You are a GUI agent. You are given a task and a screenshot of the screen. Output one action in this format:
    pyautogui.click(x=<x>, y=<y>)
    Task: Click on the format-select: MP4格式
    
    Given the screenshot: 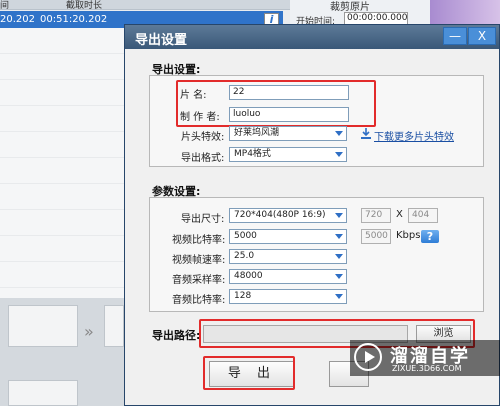 What is the action you would take?
    pyautogui.click(x=288, y=154)
    